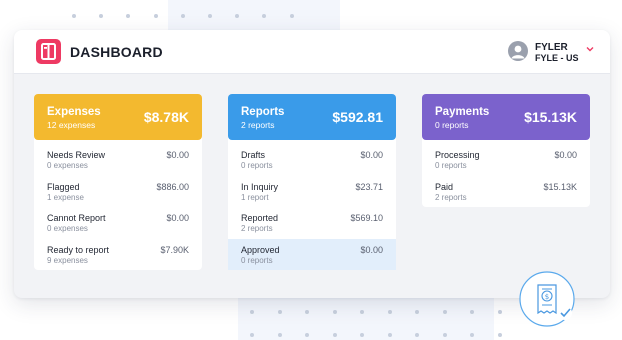  Describe the element at coordinates (174, 249) in the screenshot. I see `row-value: $7.90K` at that location.